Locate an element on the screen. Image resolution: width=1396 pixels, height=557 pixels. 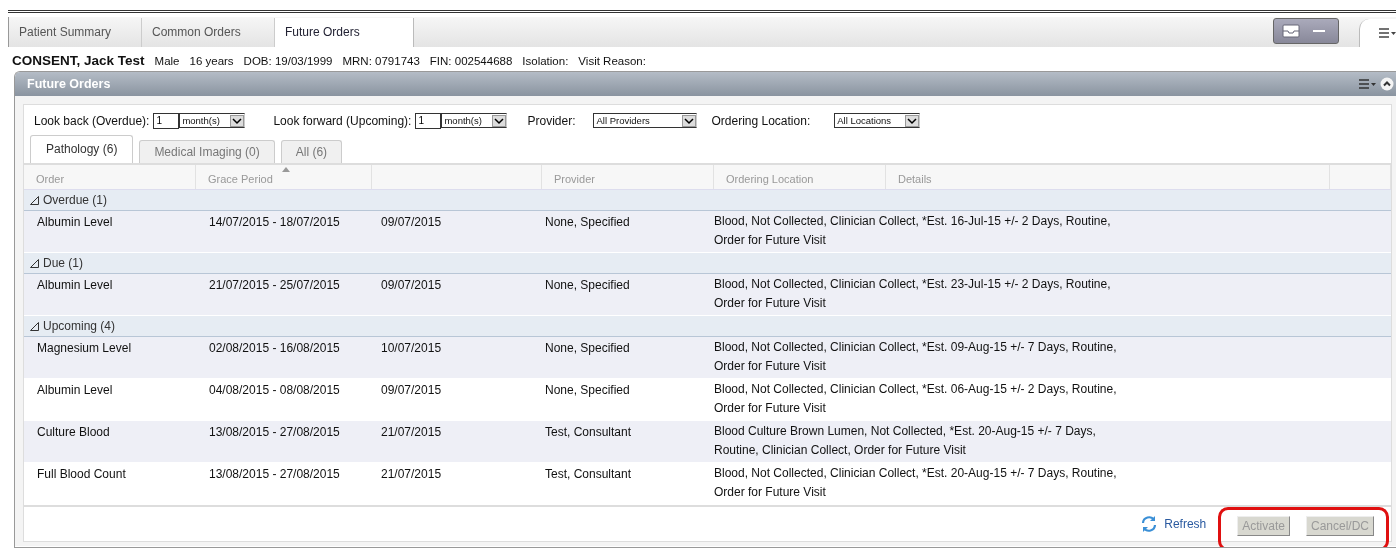
patient-info: FIN: 002544688 is located at coordinates (471, 61).